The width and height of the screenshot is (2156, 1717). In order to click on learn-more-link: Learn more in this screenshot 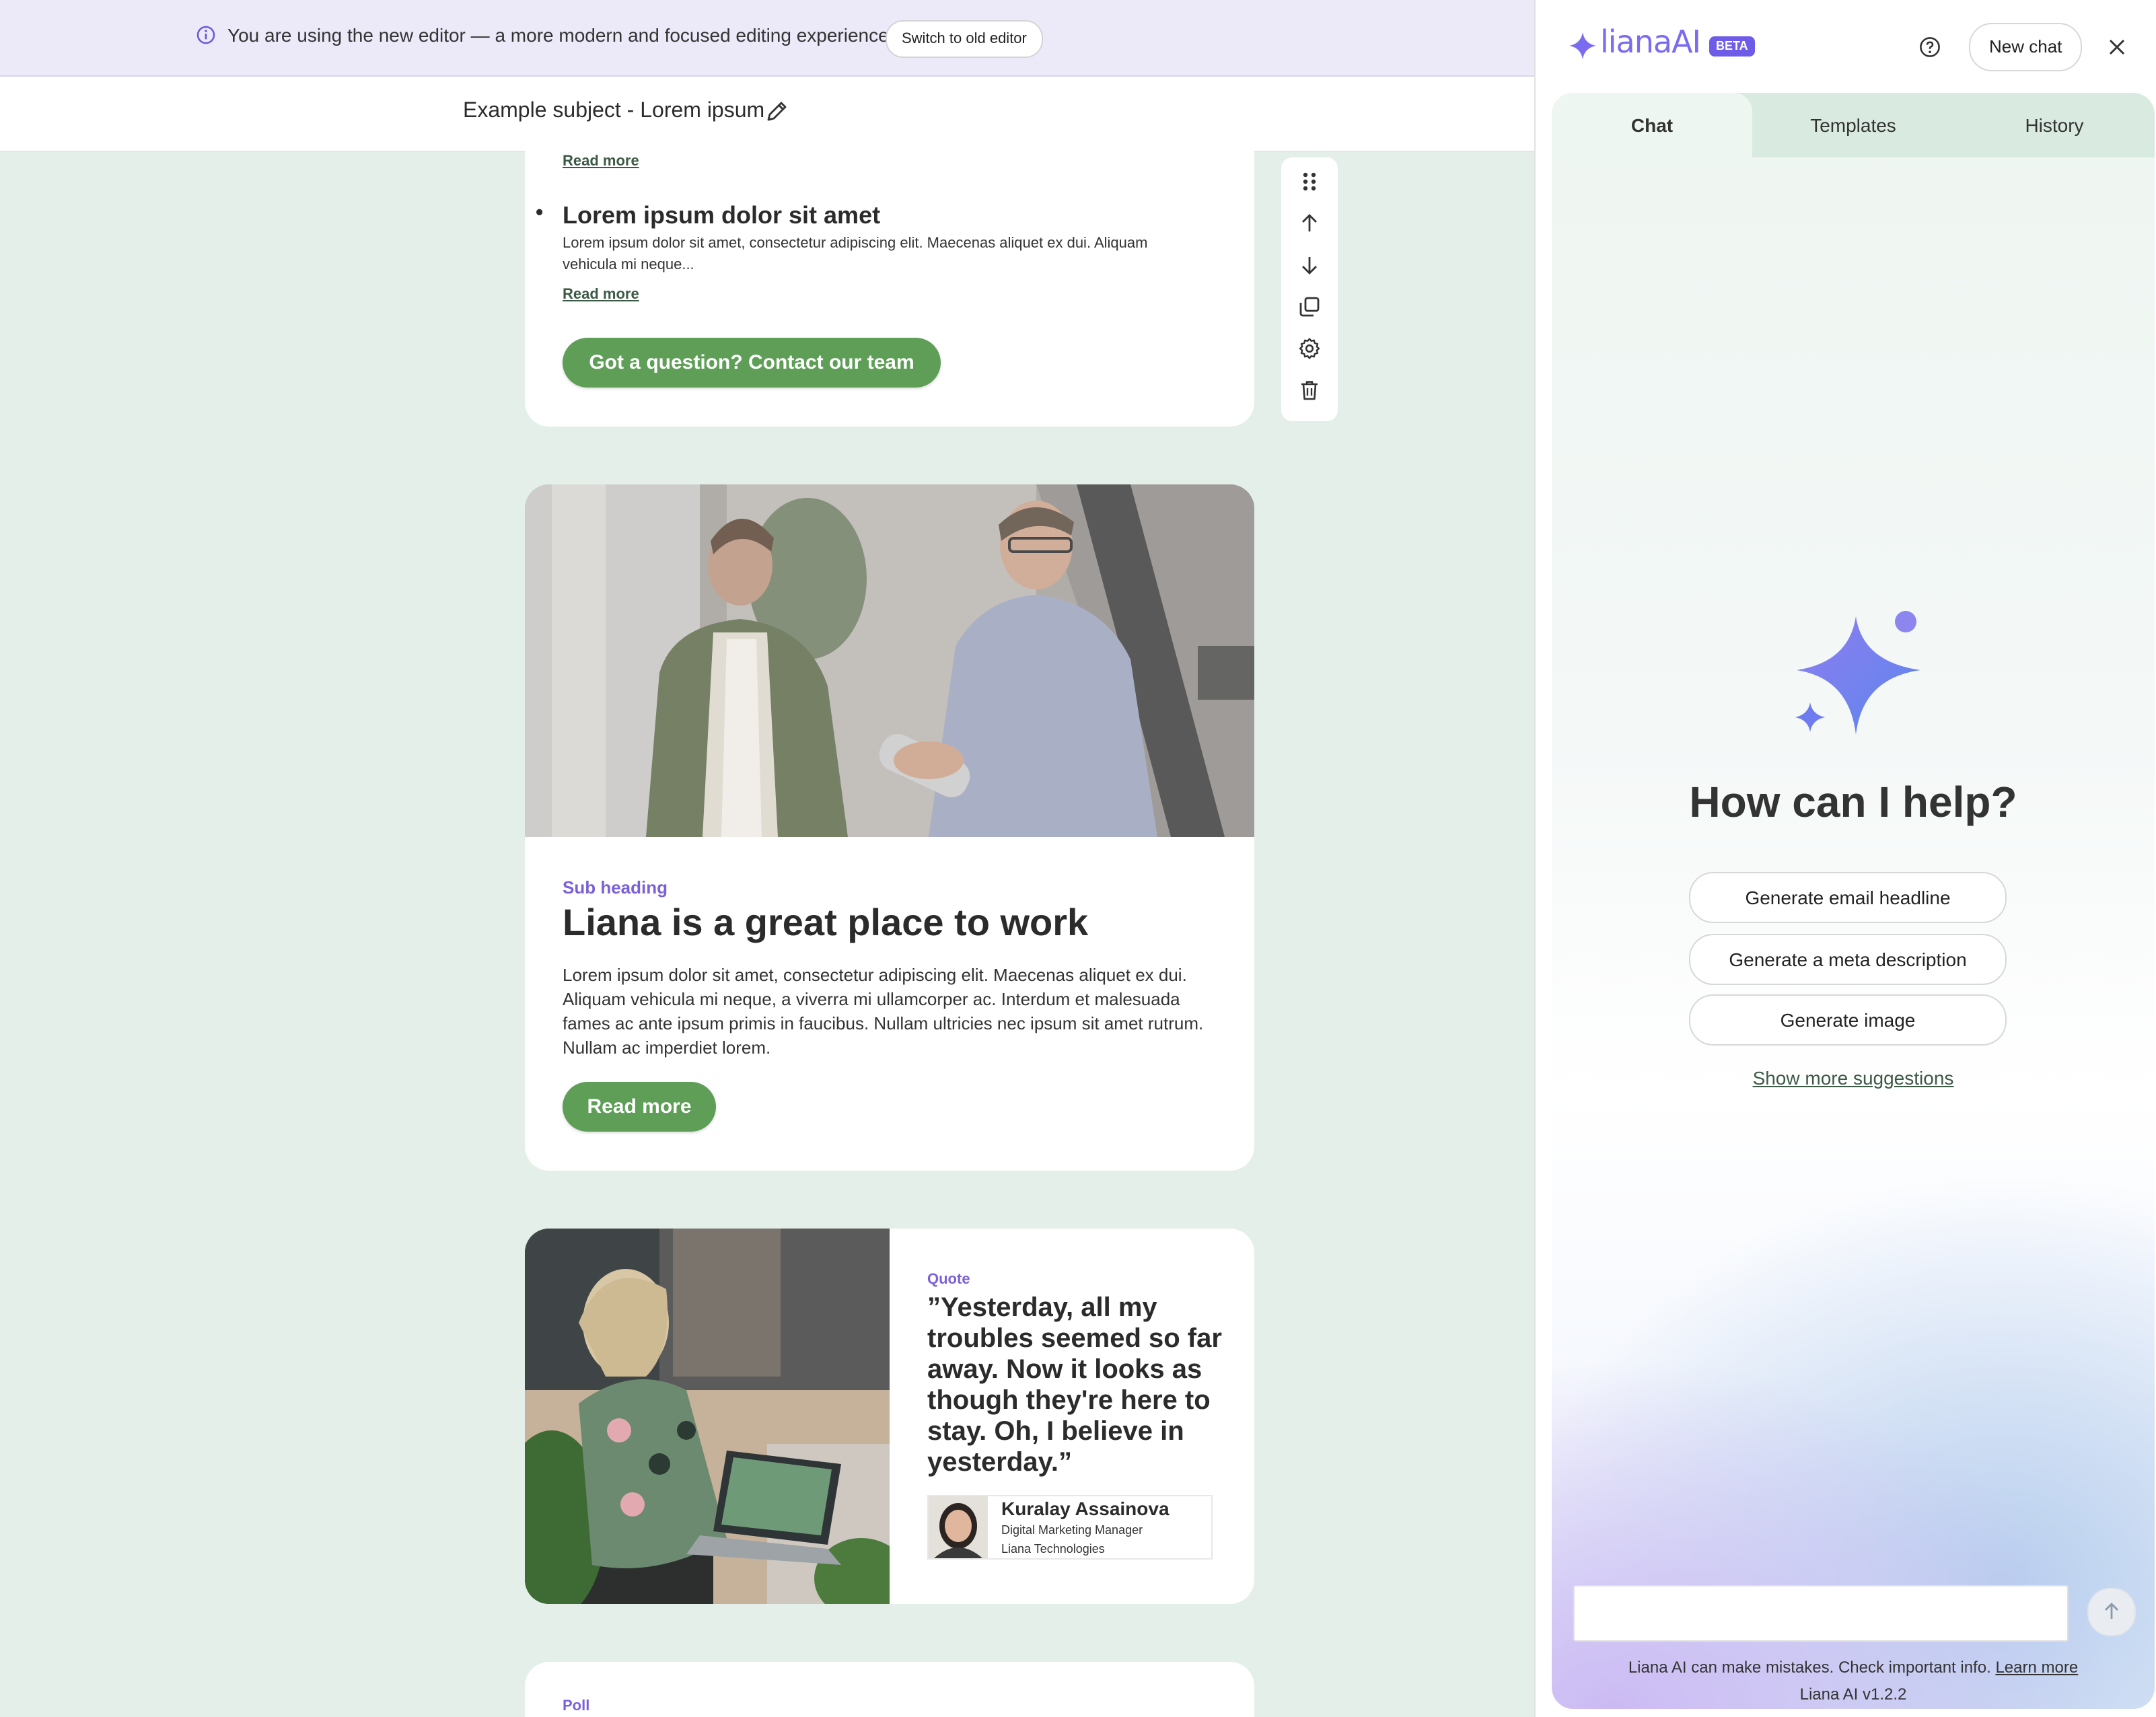, I will do `click(2036, 1667)`.